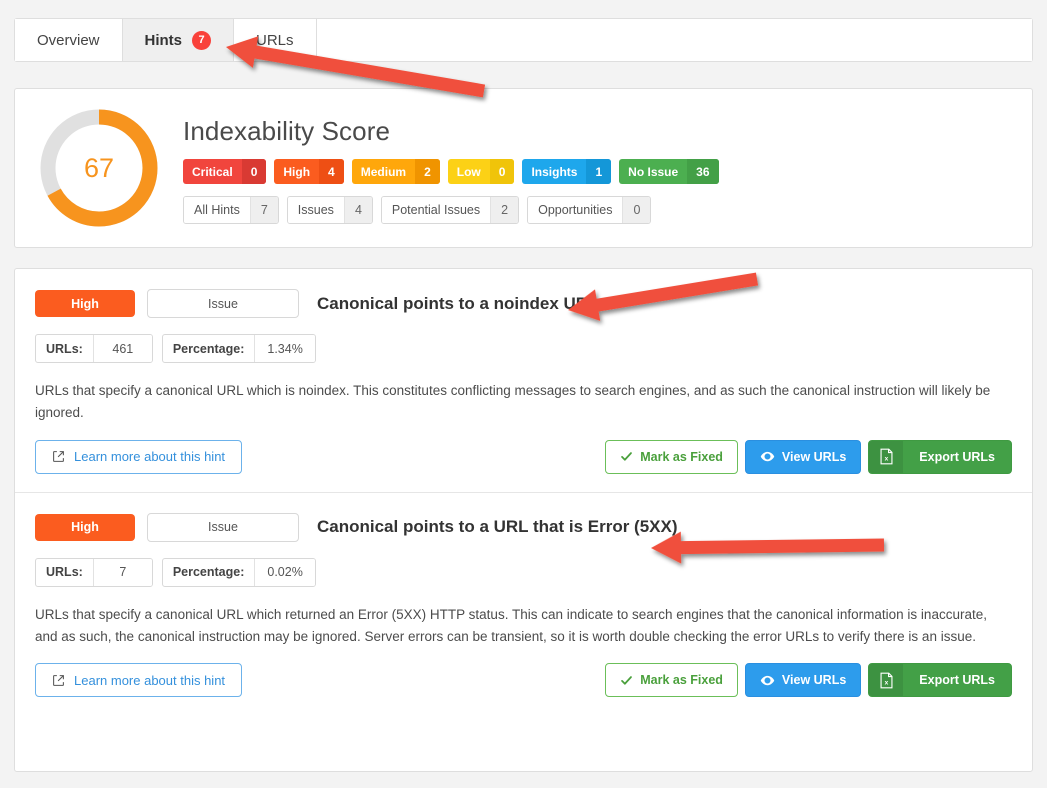 The height and width of the screenshot is (788, 1047). Describe the element at coordinates (263, 210) in the screenshot. I see `filter-chip-all-hints-count: 7` at that location.